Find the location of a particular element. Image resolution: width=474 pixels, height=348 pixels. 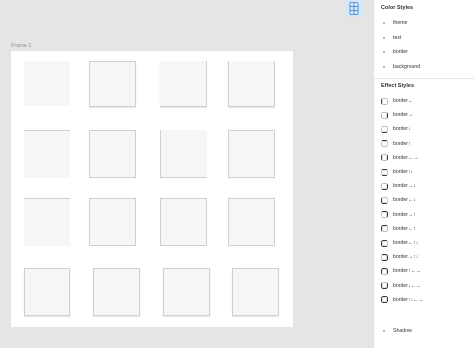

effect-style-row: border→↑↓ is located at coordinates (426, 257).